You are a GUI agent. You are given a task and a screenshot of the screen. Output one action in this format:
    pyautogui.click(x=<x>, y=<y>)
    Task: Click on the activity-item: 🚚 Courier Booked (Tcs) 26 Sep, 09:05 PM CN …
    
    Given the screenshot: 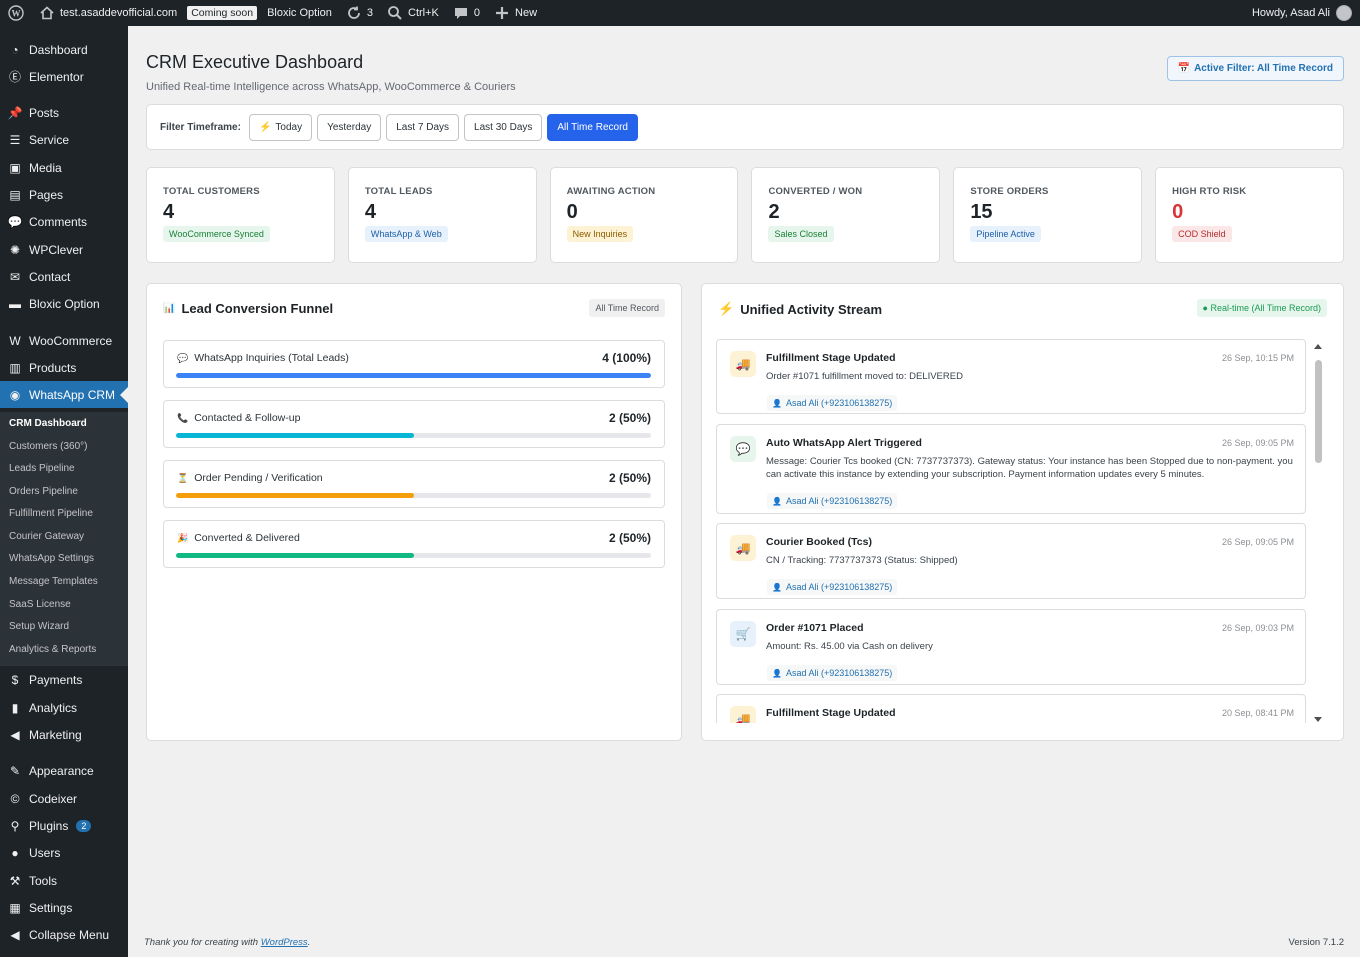 What is the action you would take?
    pyautogui.click(x=1011, y=561)
    